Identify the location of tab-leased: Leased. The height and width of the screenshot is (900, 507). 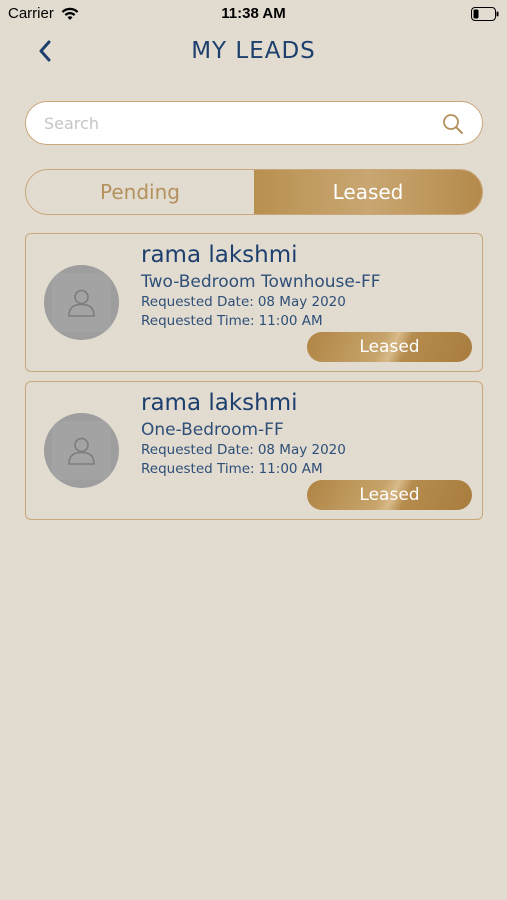
(368, 192).